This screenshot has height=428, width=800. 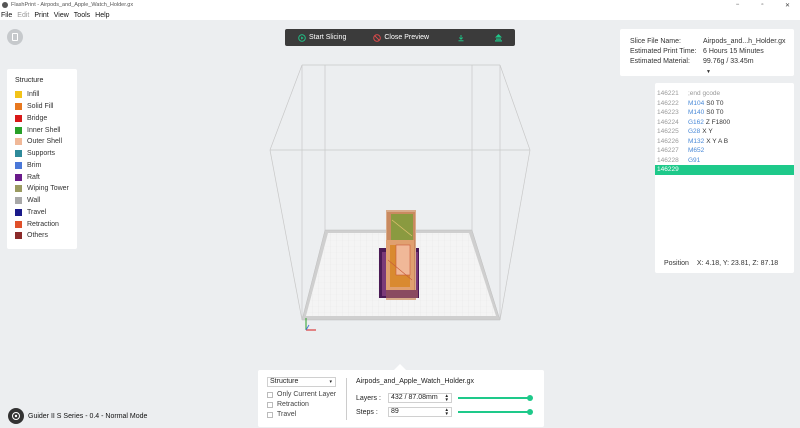 What do you see at coordinates (46, 177) in the screenshot?
I see `legend-item-raft: Raft` at bounding box center [46, 177].